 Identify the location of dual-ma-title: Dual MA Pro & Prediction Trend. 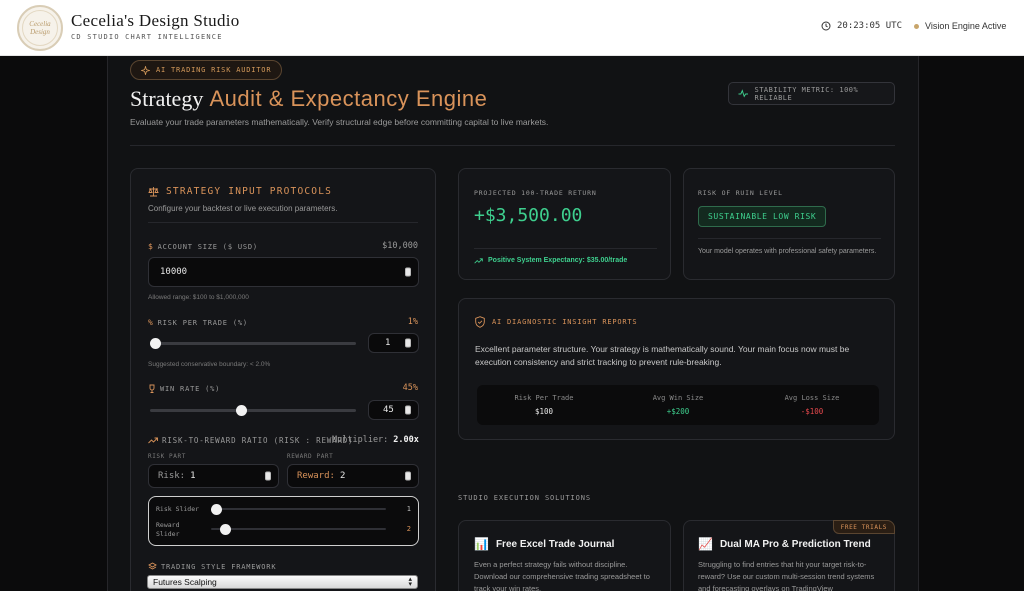
(795, 544).